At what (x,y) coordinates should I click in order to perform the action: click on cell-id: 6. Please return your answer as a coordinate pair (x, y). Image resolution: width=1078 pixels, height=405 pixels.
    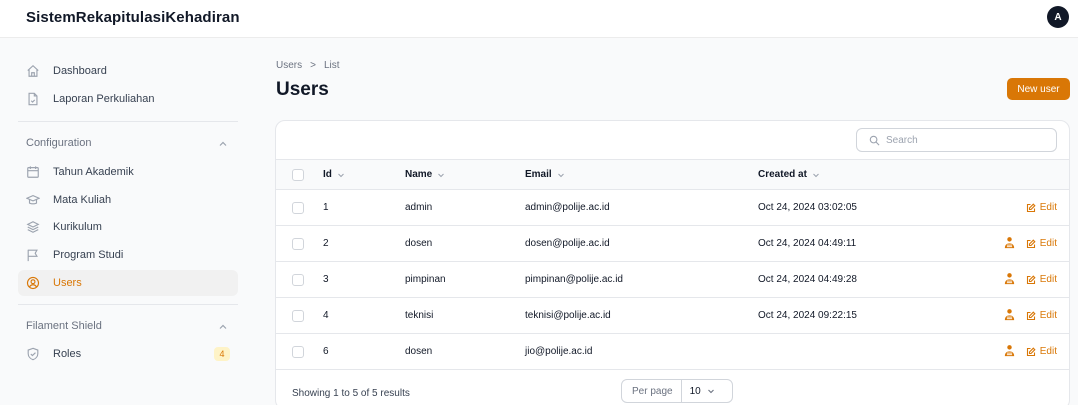
    Looking at the image, I should click on (326, 351).